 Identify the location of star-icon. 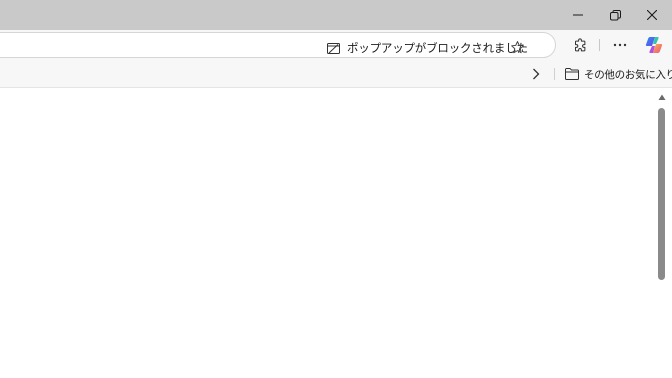
(517, 46).